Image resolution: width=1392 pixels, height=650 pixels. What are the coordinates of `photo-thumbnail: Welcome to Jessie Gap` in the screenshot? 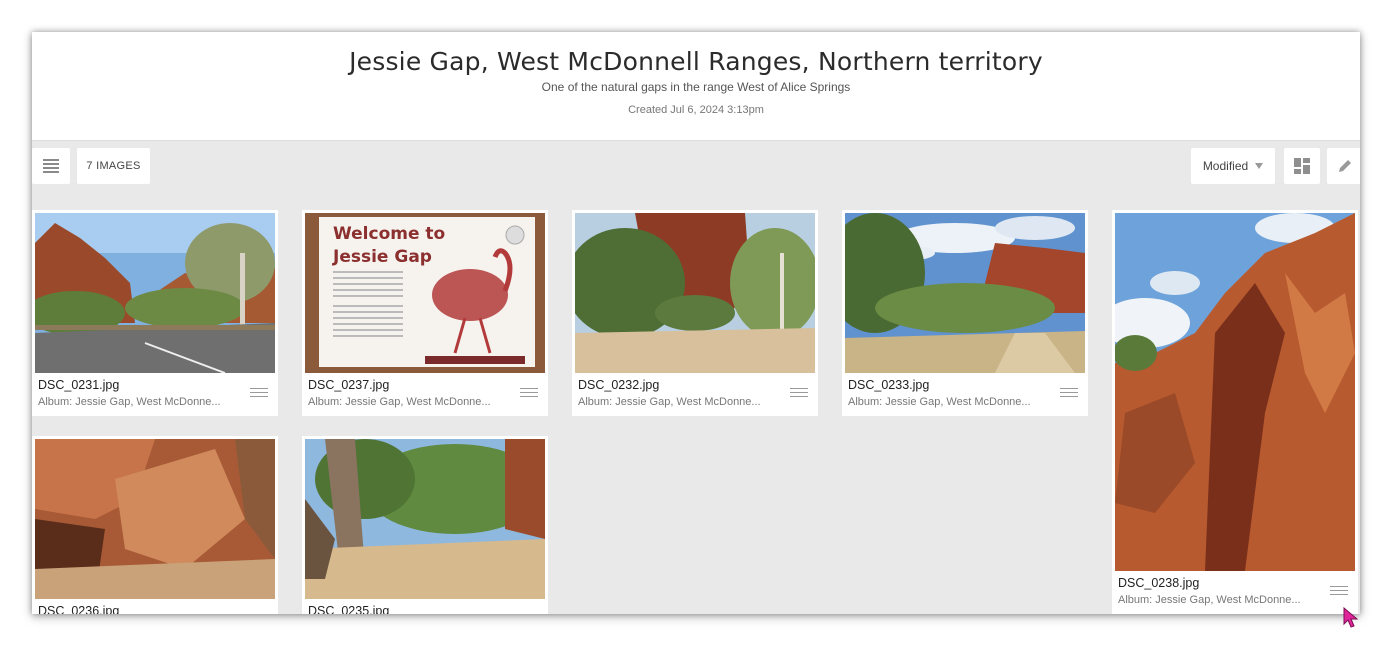 It's located at (425, 293).